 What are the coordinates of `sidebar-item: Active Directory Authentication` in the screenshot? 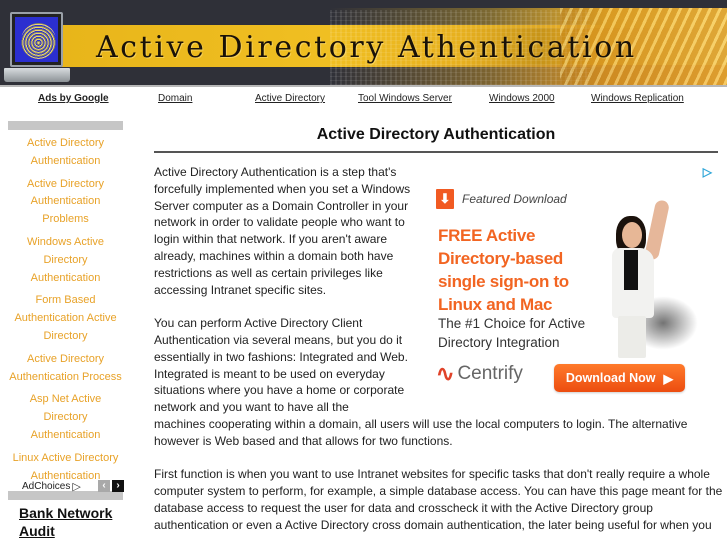 It's located at (65, 152).